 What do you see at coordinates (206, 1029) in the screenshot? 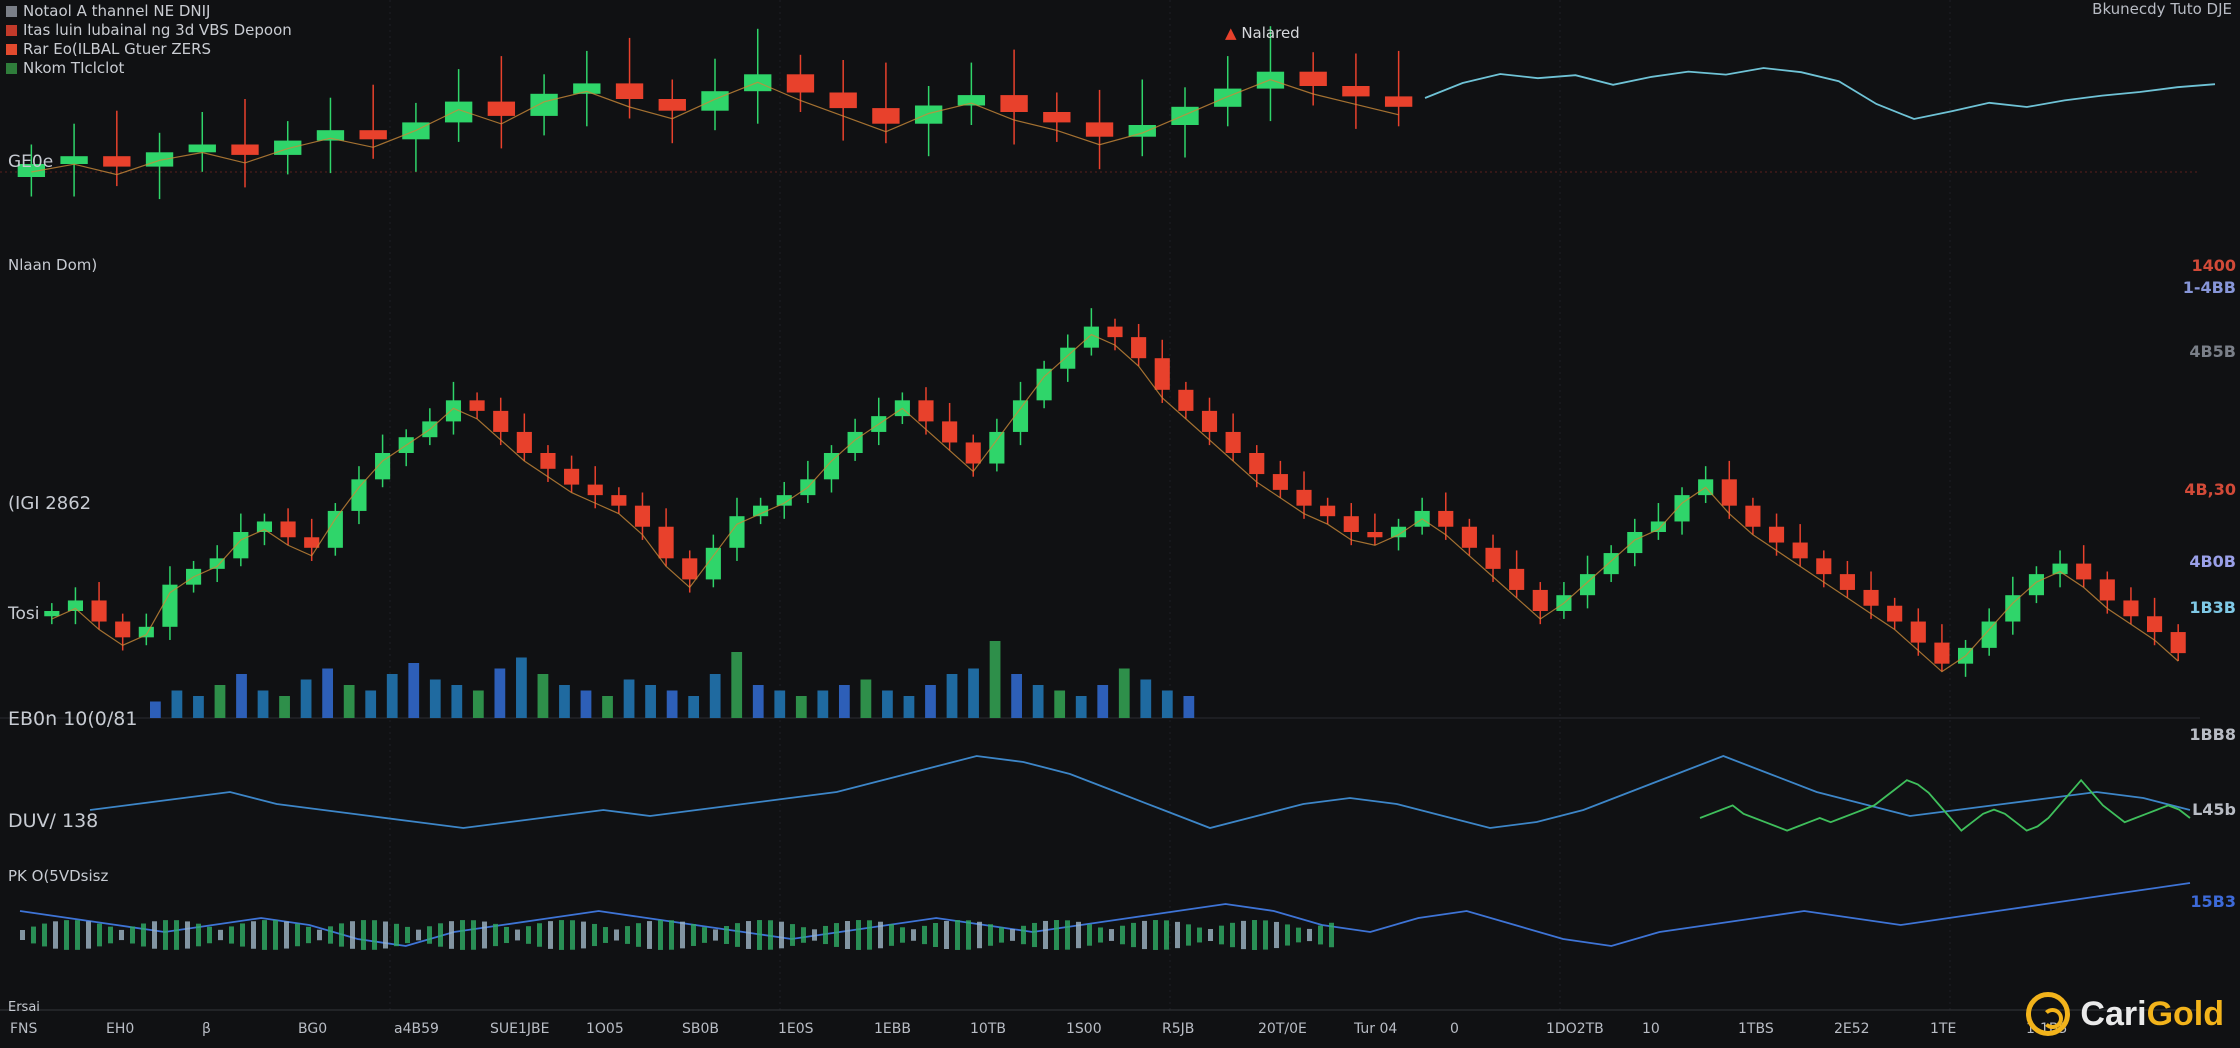
I see `x-tick-label: β` at bounding box center [206, 1029].